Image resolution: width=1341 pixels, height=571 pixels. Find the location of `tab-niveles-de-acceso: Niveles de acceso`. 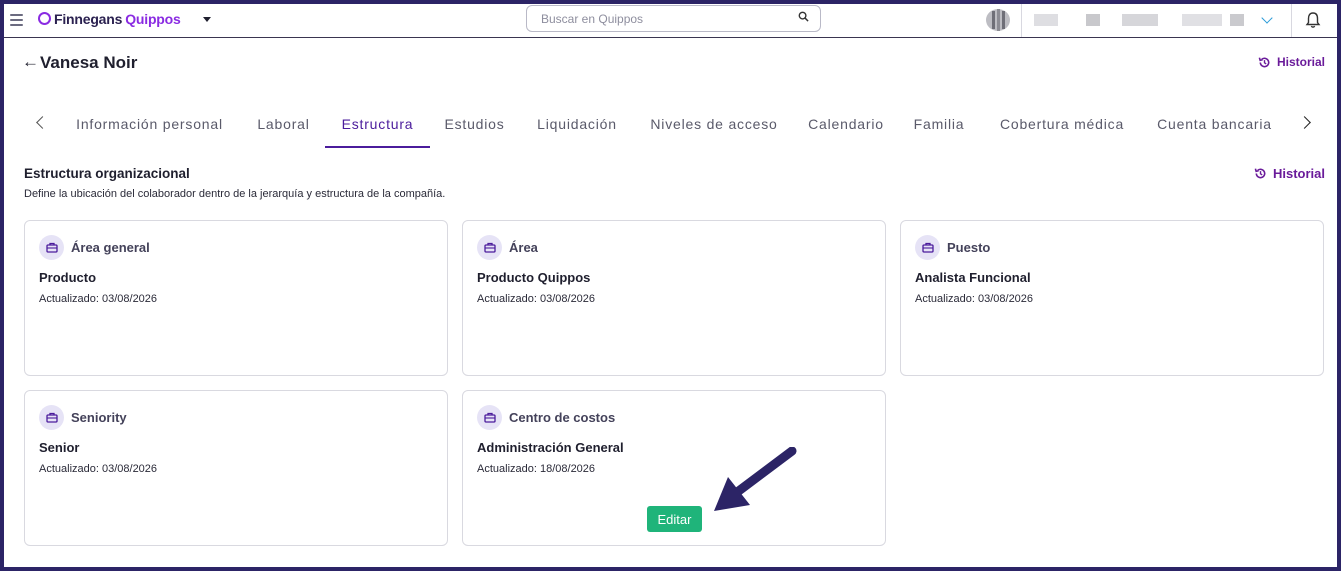

tab-niveles-de-acceso: Niveles de acceso is located at coordinates (714, 126).